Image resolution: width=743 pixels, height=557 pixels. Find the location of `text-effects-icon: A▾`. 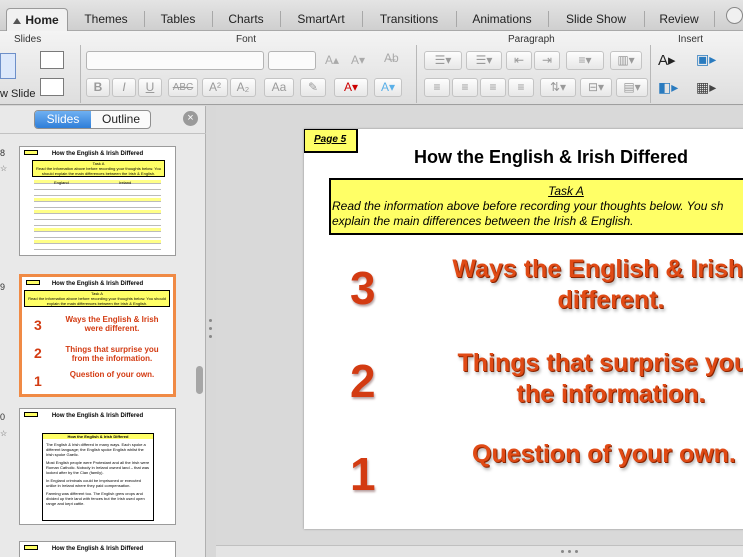

text-effects-icon: A▾ is located at coordinates (388, 87).